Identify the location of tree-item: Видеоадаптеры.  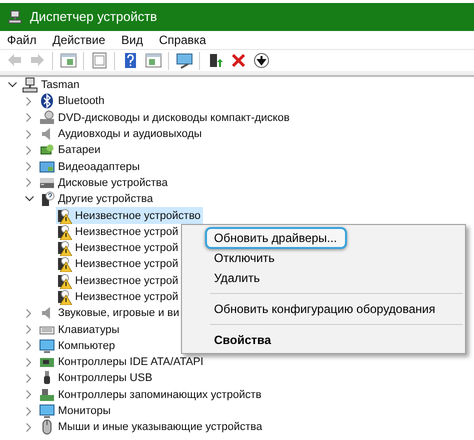
(99, 166).